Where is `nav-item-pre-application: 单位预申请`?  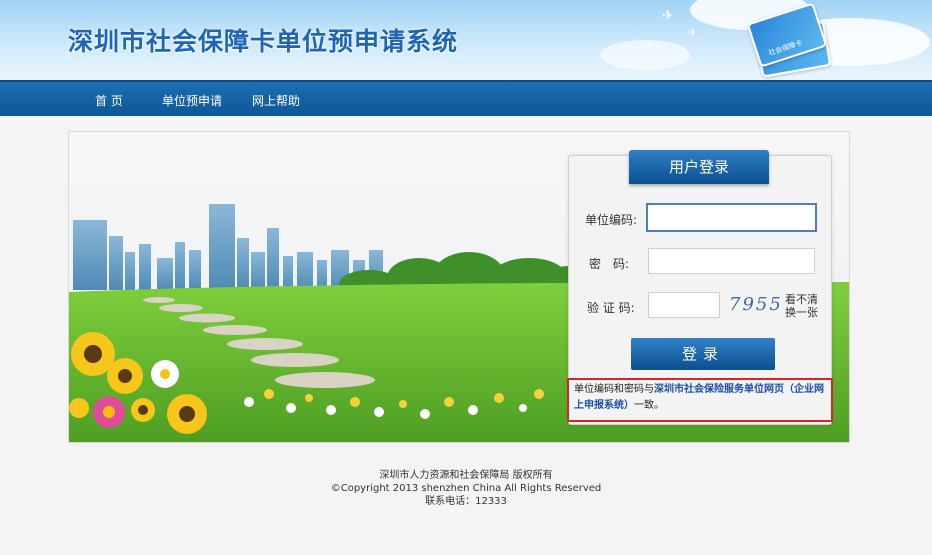 nav-item-pre-application: 单位预申请 is located at coordinates (192, 100).